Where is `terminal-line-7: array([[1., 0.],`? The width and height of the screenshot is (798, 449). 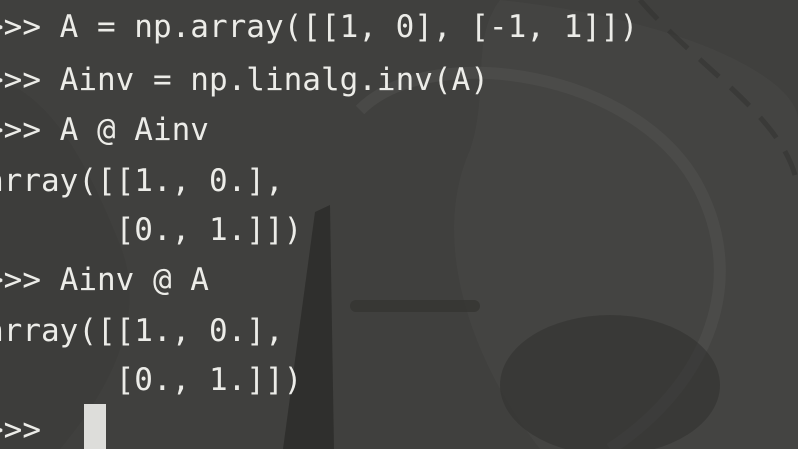 terminal-line-7: array([[1., 0.], is located at coordinates (142, 331).